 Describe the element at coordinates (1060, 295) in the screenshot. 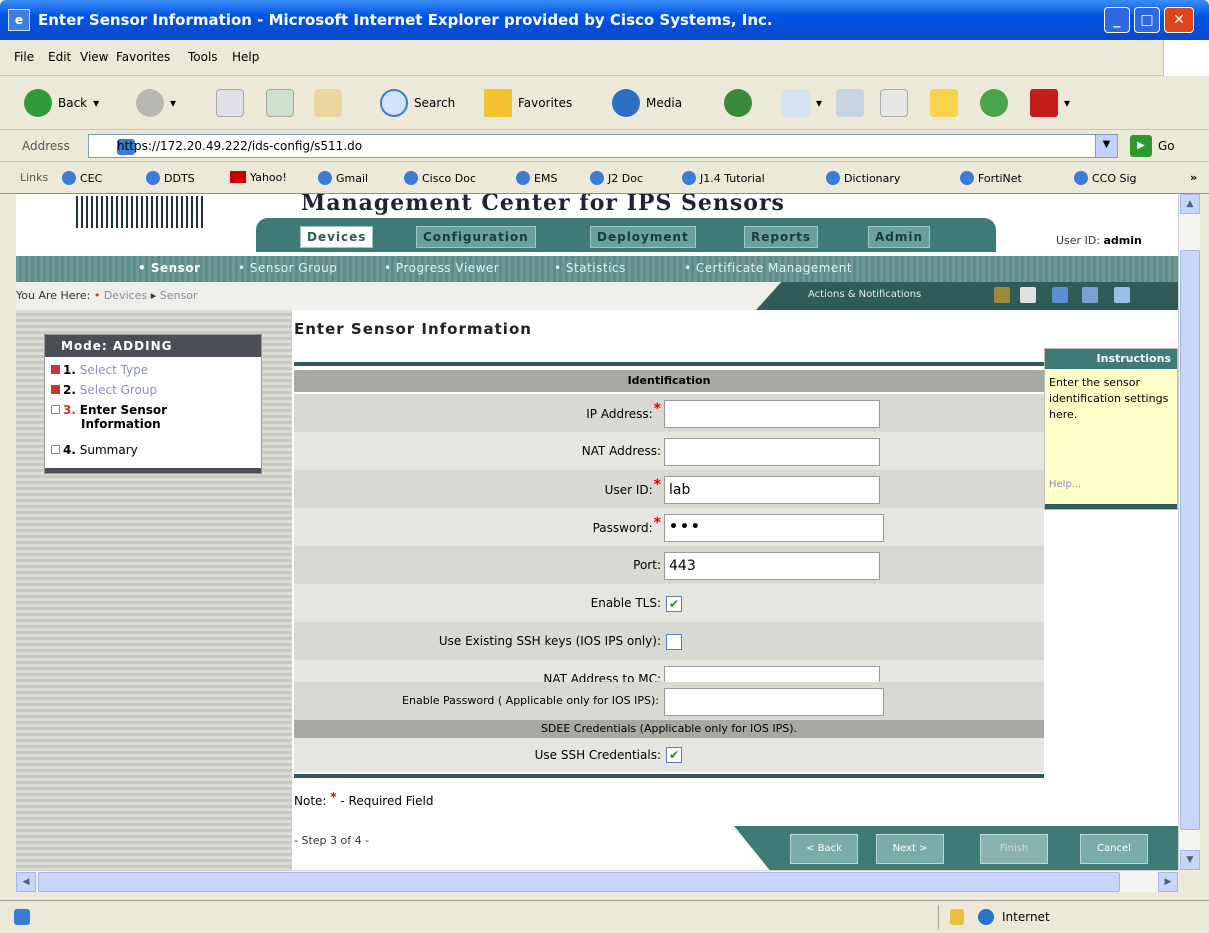

I see `refresh-icon` at that location.